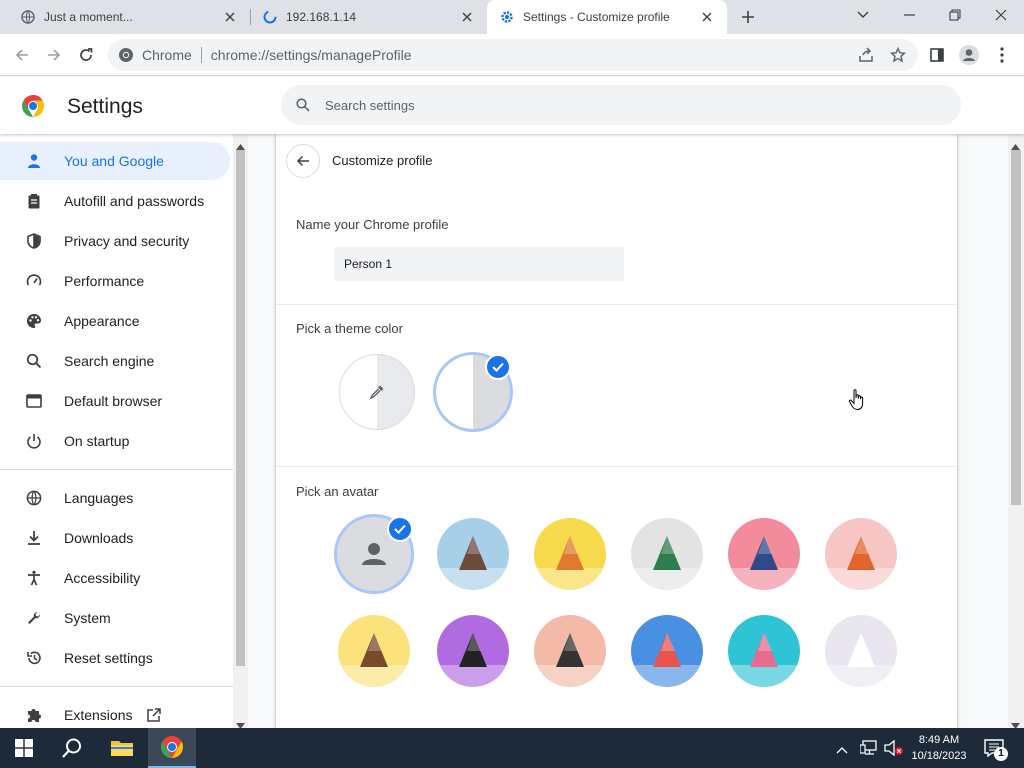  What do you see at coordinates (86, 55) in the screenshot?
I see `reload-button` at bounding box center [86, 55].